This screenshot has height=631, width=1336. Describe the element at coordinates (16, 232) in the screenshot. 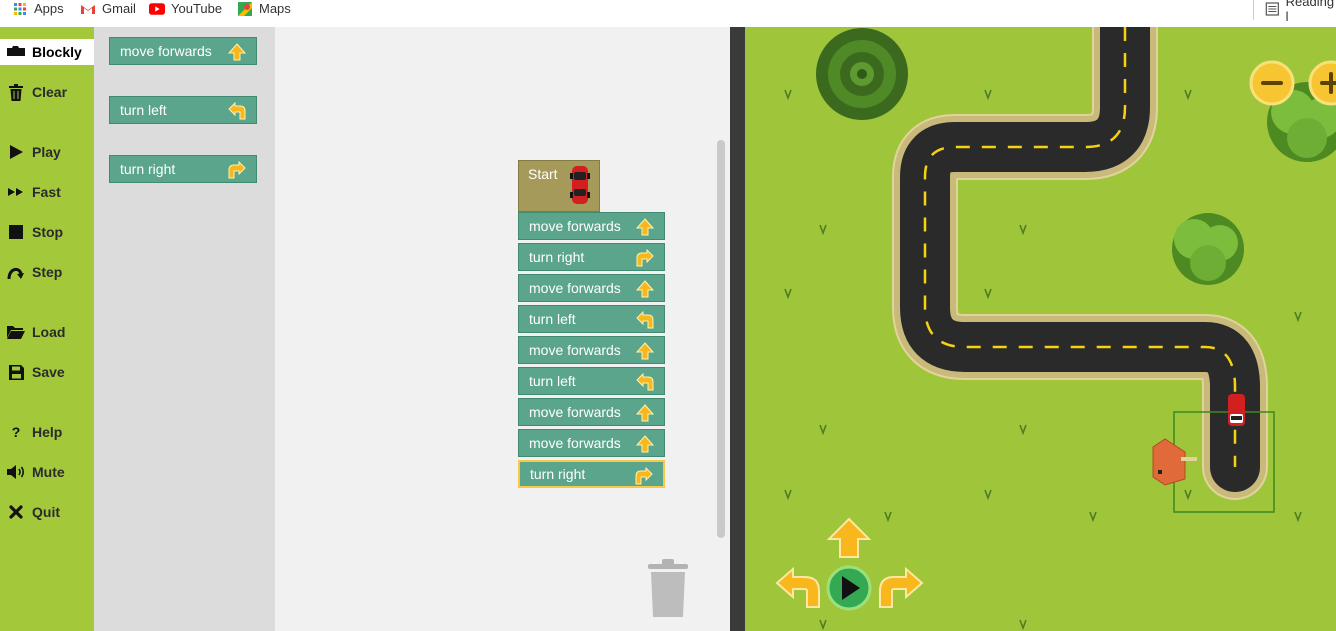

I see `stop-icon` at that location.